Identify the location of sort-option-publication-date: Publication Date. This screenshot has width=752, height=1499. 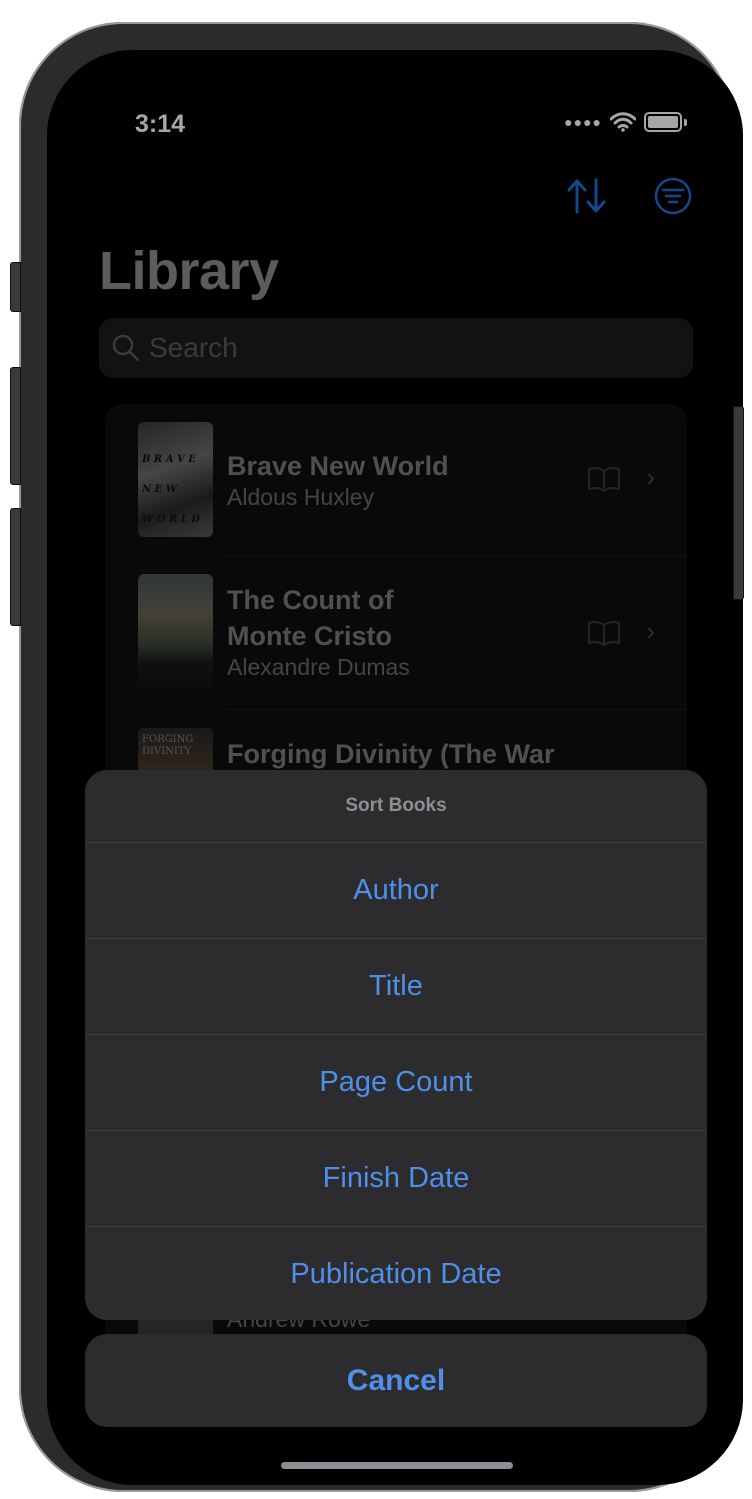
(396, 1273).